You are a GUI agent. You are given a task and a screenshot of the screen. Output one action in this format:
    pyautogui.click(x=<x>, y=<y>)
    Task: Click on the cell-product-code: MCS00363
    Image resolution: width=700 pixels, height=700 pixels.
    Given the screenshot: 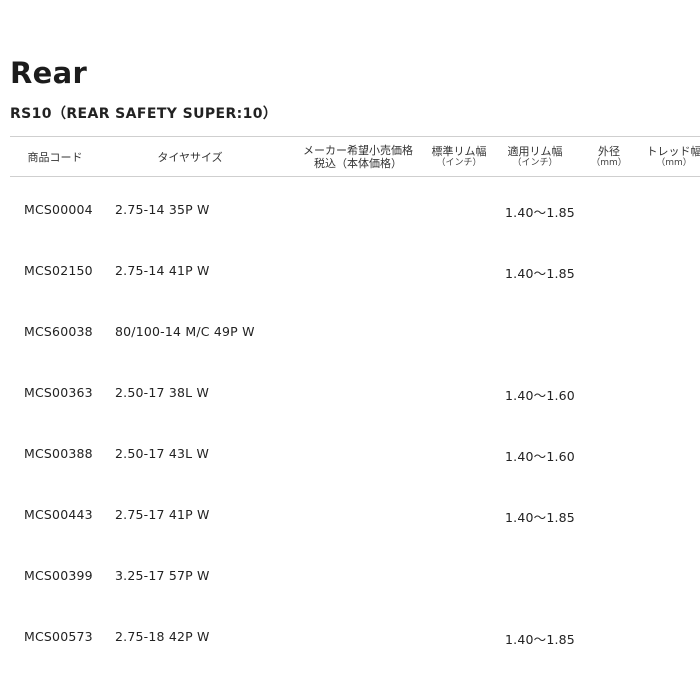 What is the action you would take?
    pyautogui.click(x=58, y=392)
    